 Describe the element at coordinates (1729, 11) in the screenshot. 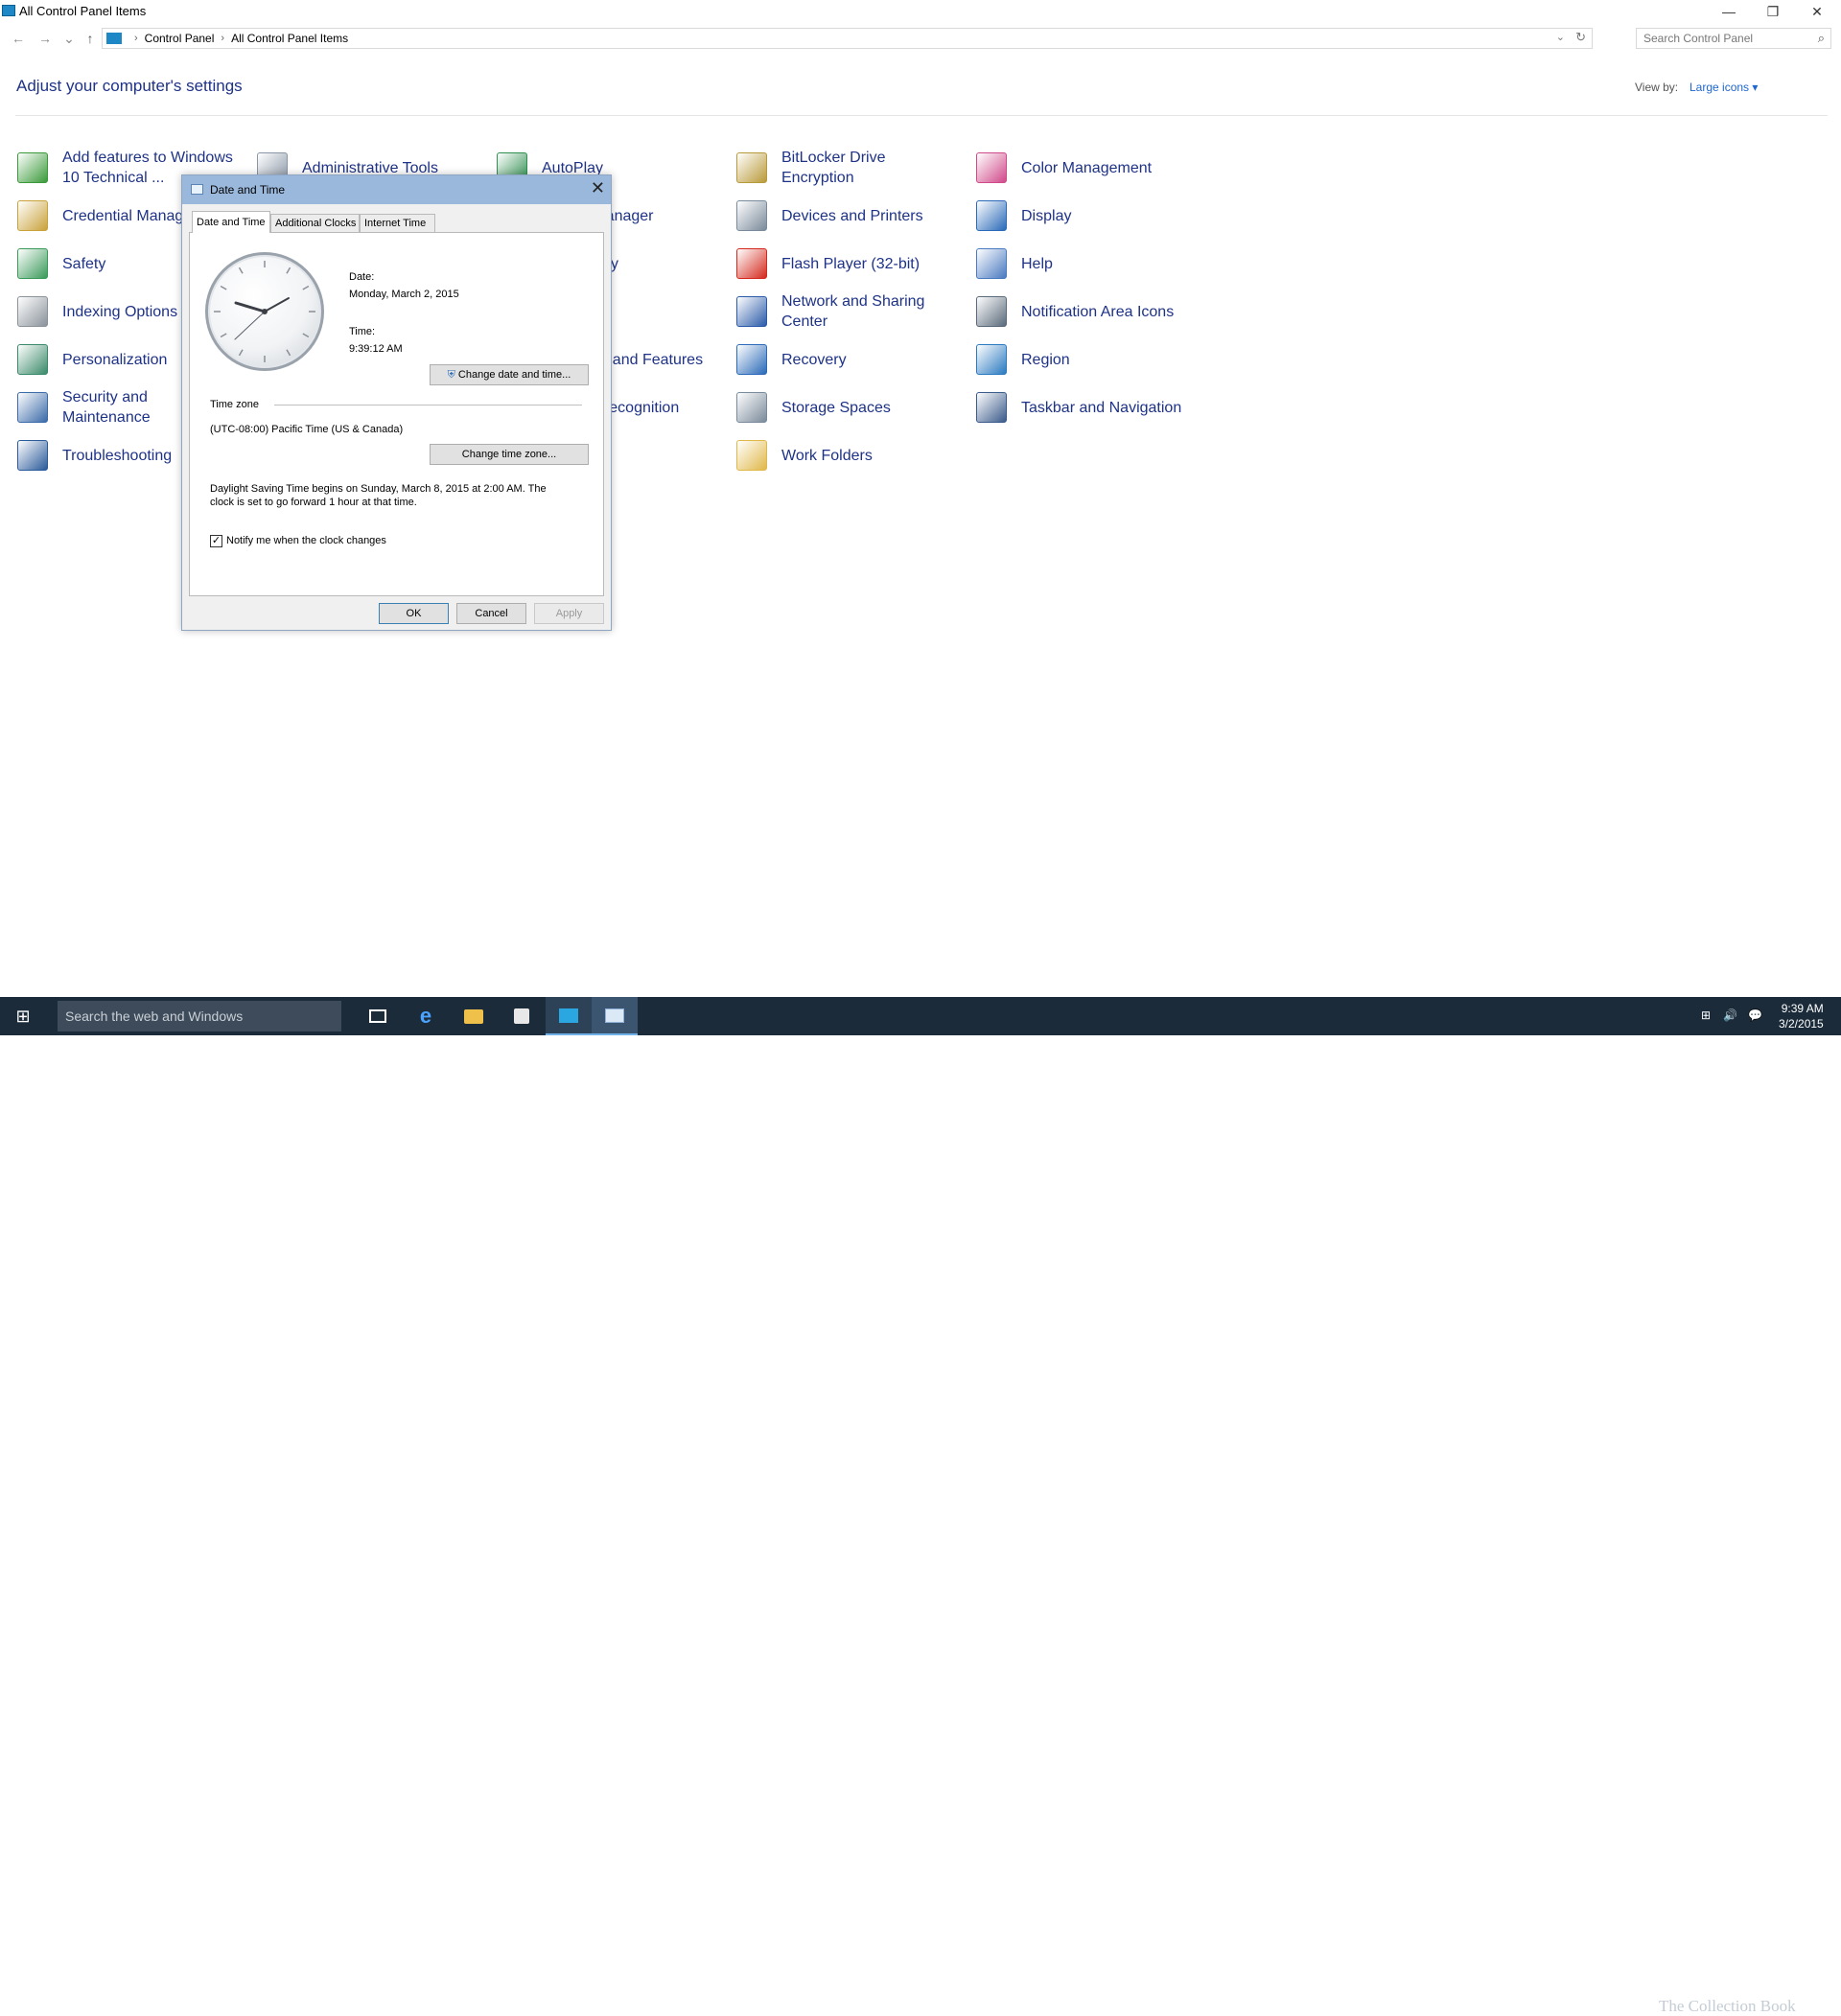

I see `minimize-button: —` at that location.